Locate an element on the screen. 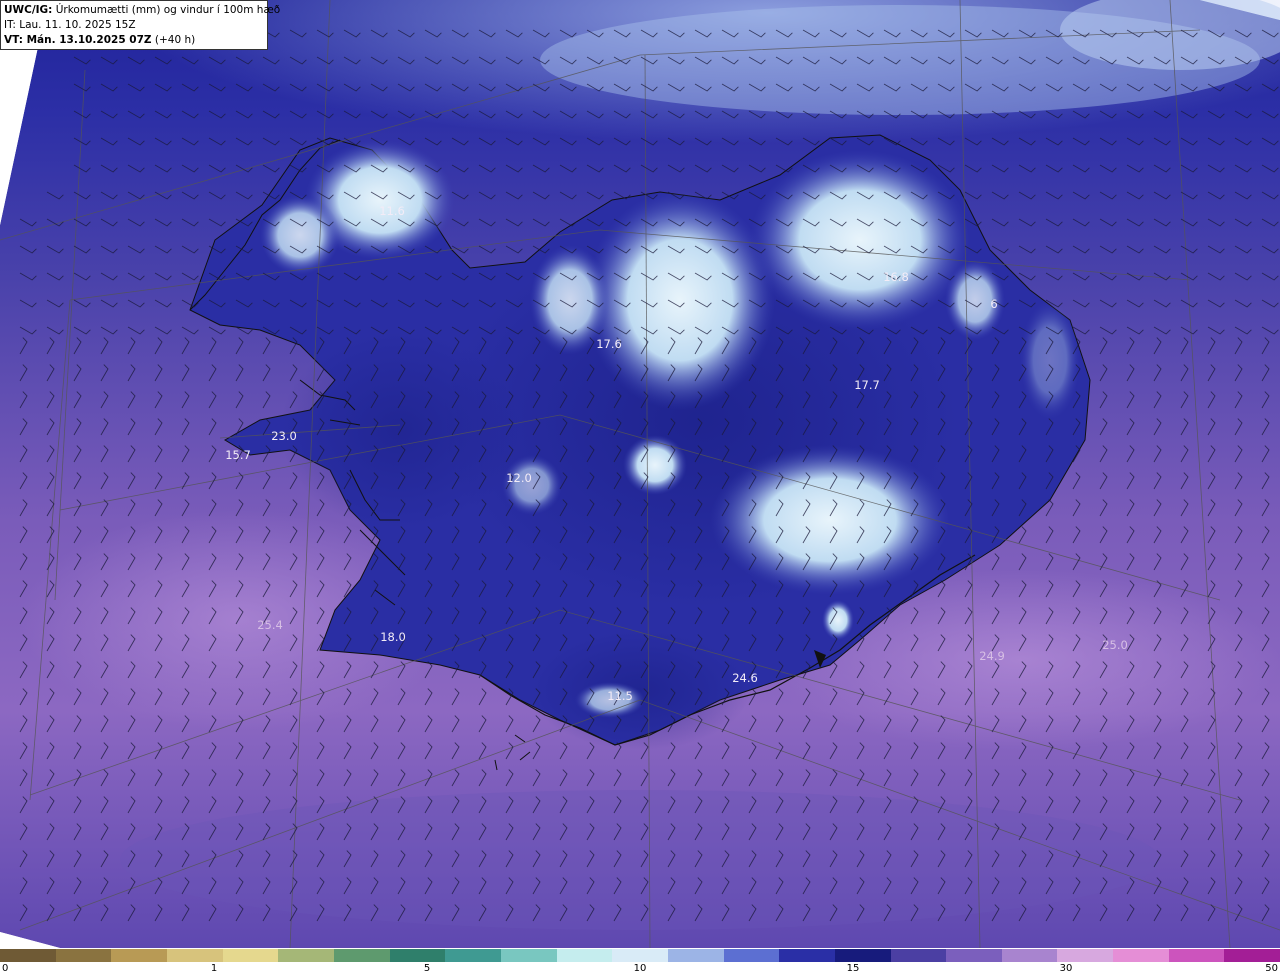 The width and height of the screenshot is (1280, 978). colorbar-strip is located at coordinates (640, 955).